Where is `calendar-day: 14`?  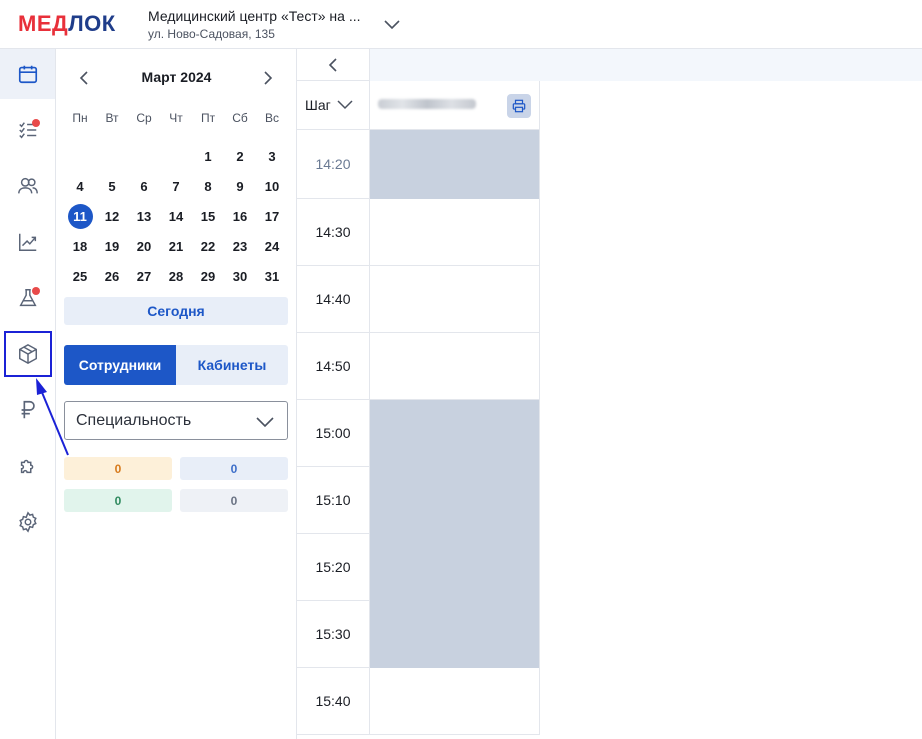 calendar-day: 14 is located at coordinates (176, 216).